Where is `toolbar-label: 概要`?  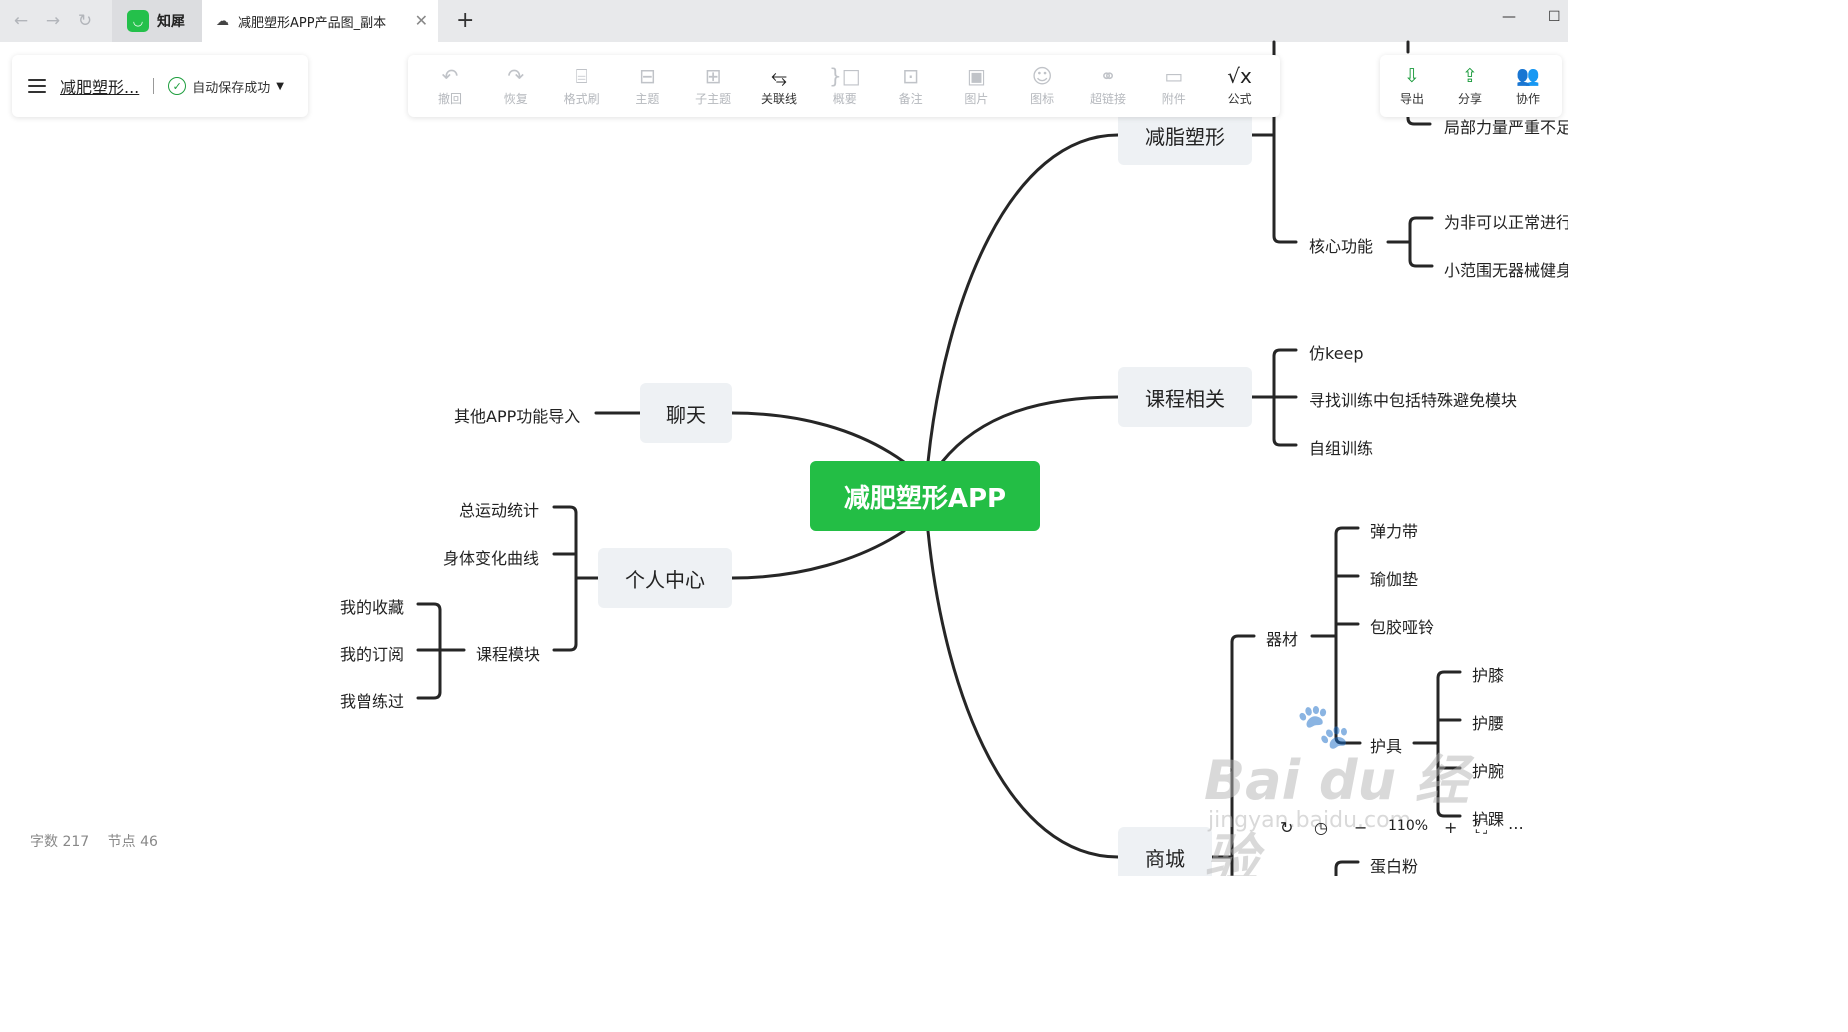 toolbar-label: 概要 is located at coordinates (844, 99).